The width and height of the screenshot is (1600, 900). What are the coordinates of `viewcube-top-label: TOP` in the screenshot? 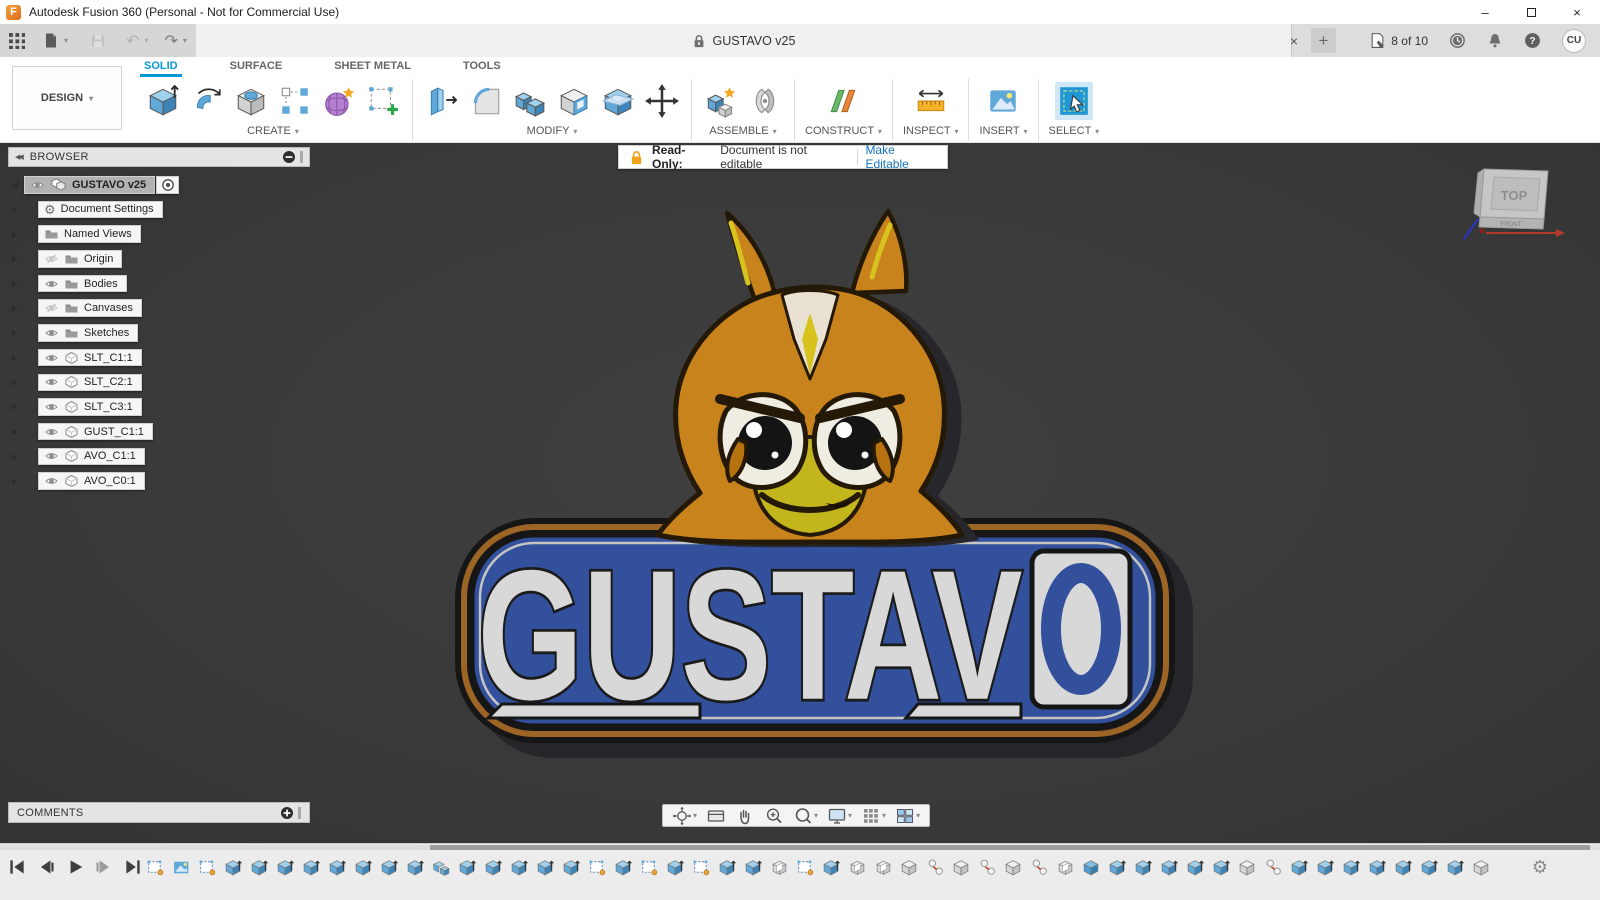 It's located at (1514, 195).